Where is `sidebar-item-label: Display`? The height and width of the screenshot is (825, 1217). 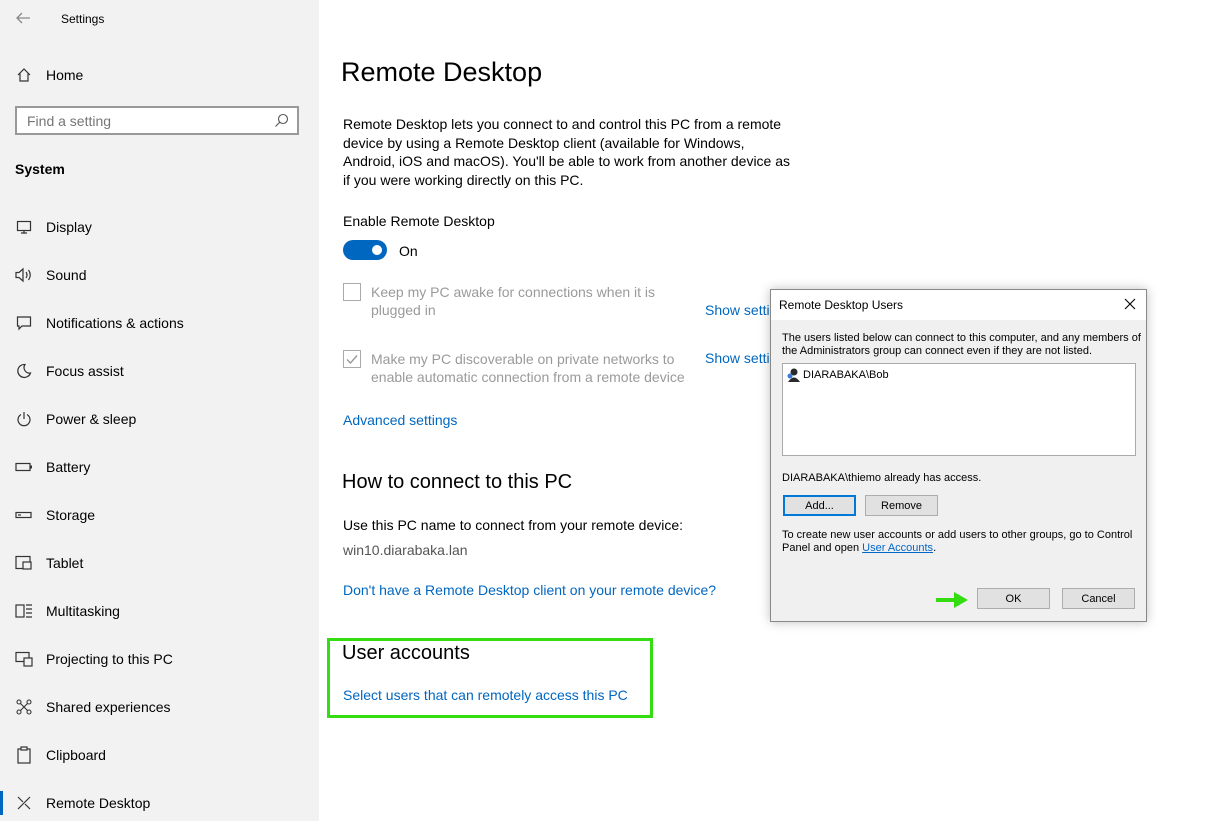
sidebar-item-label: Display is located at coordinates (69, 227).